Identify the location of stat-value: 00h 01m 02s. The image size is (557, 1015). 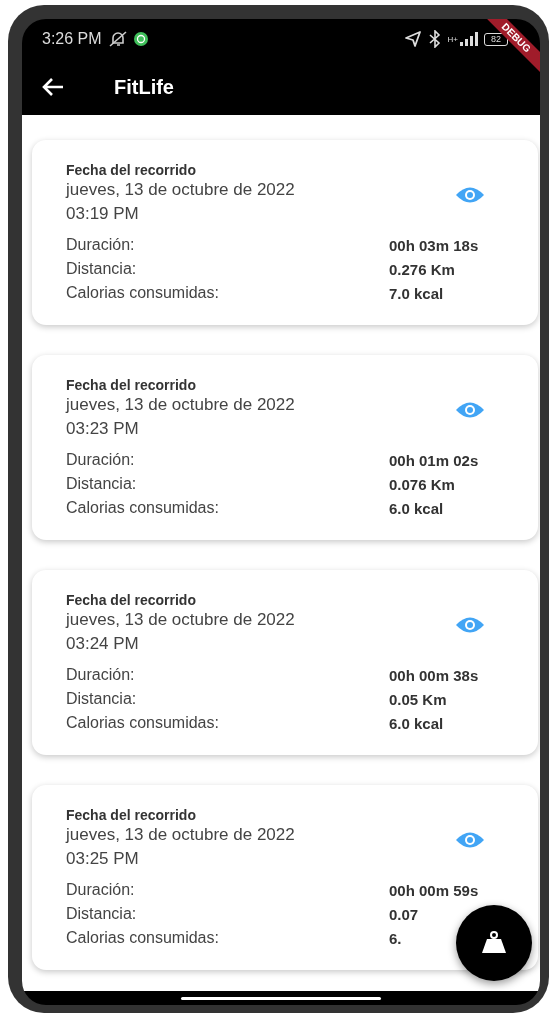
(434, 460).